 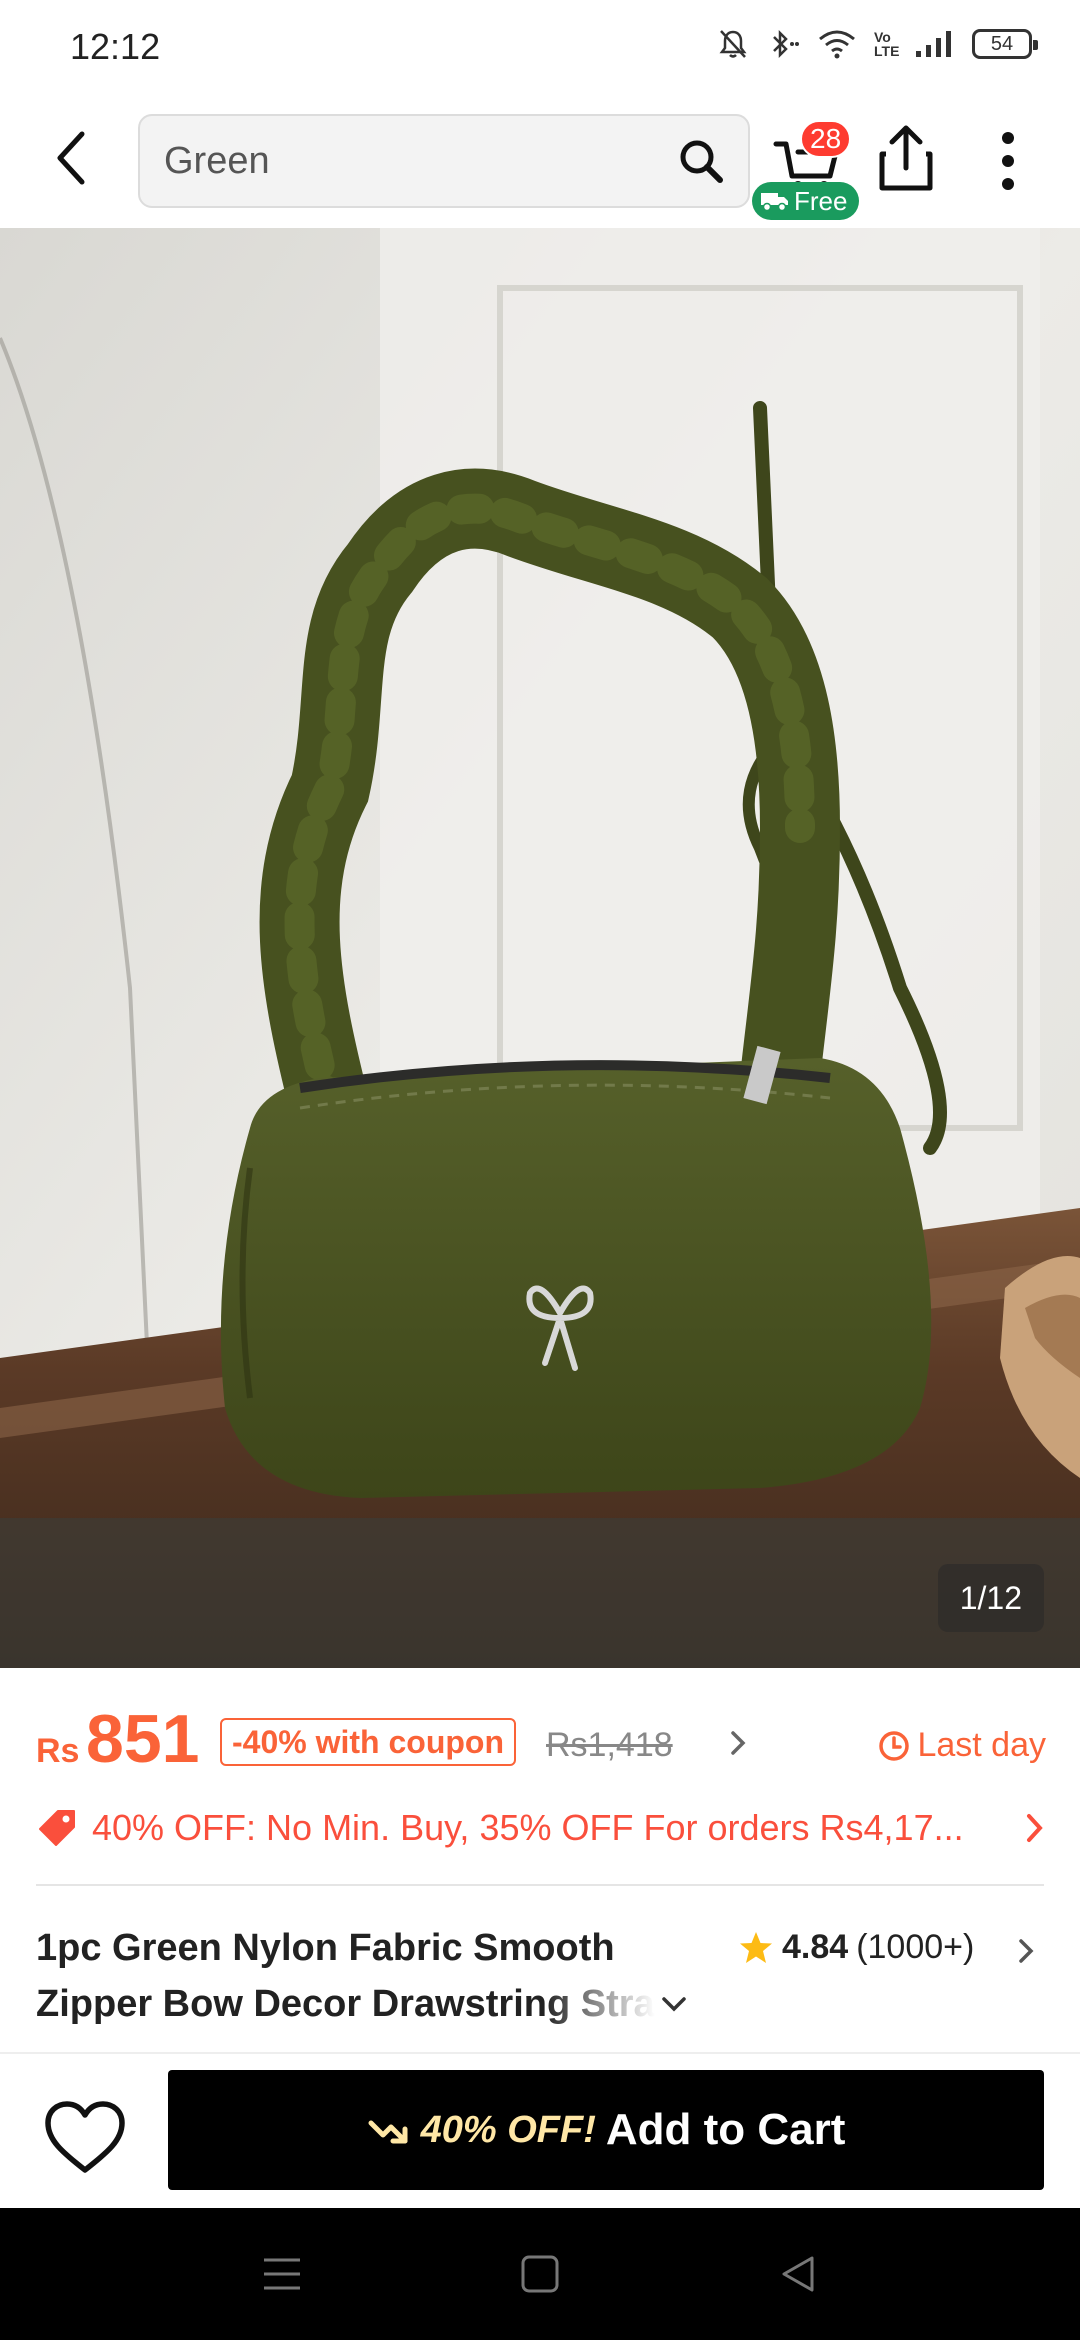 I want to click on menu-lines-icon, so click(x=282, y=2274).